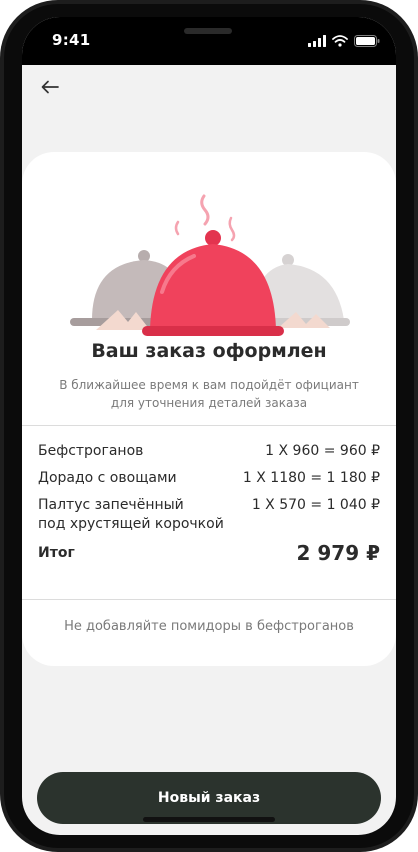 The image size is (418, 852). I want to click on status-bar: 9:41, so click(209, 41).